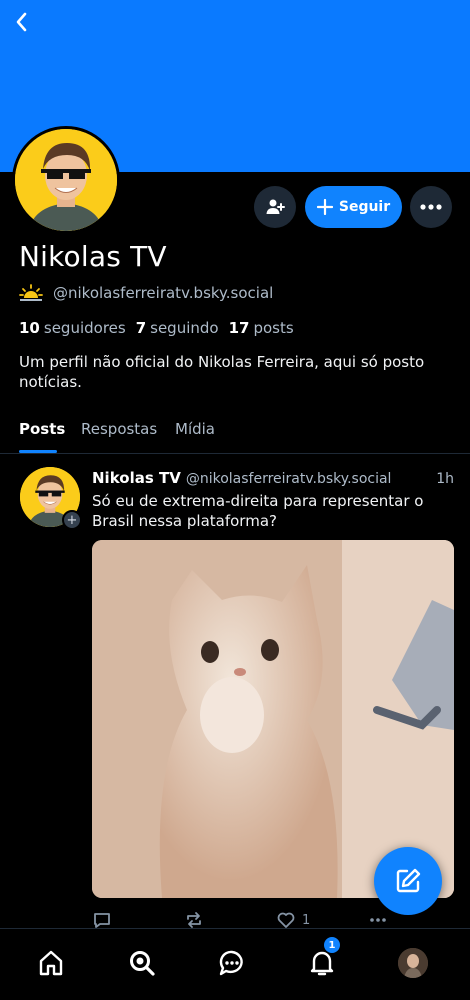  I want to click on tab-posts: Posts, so click(42, 429).